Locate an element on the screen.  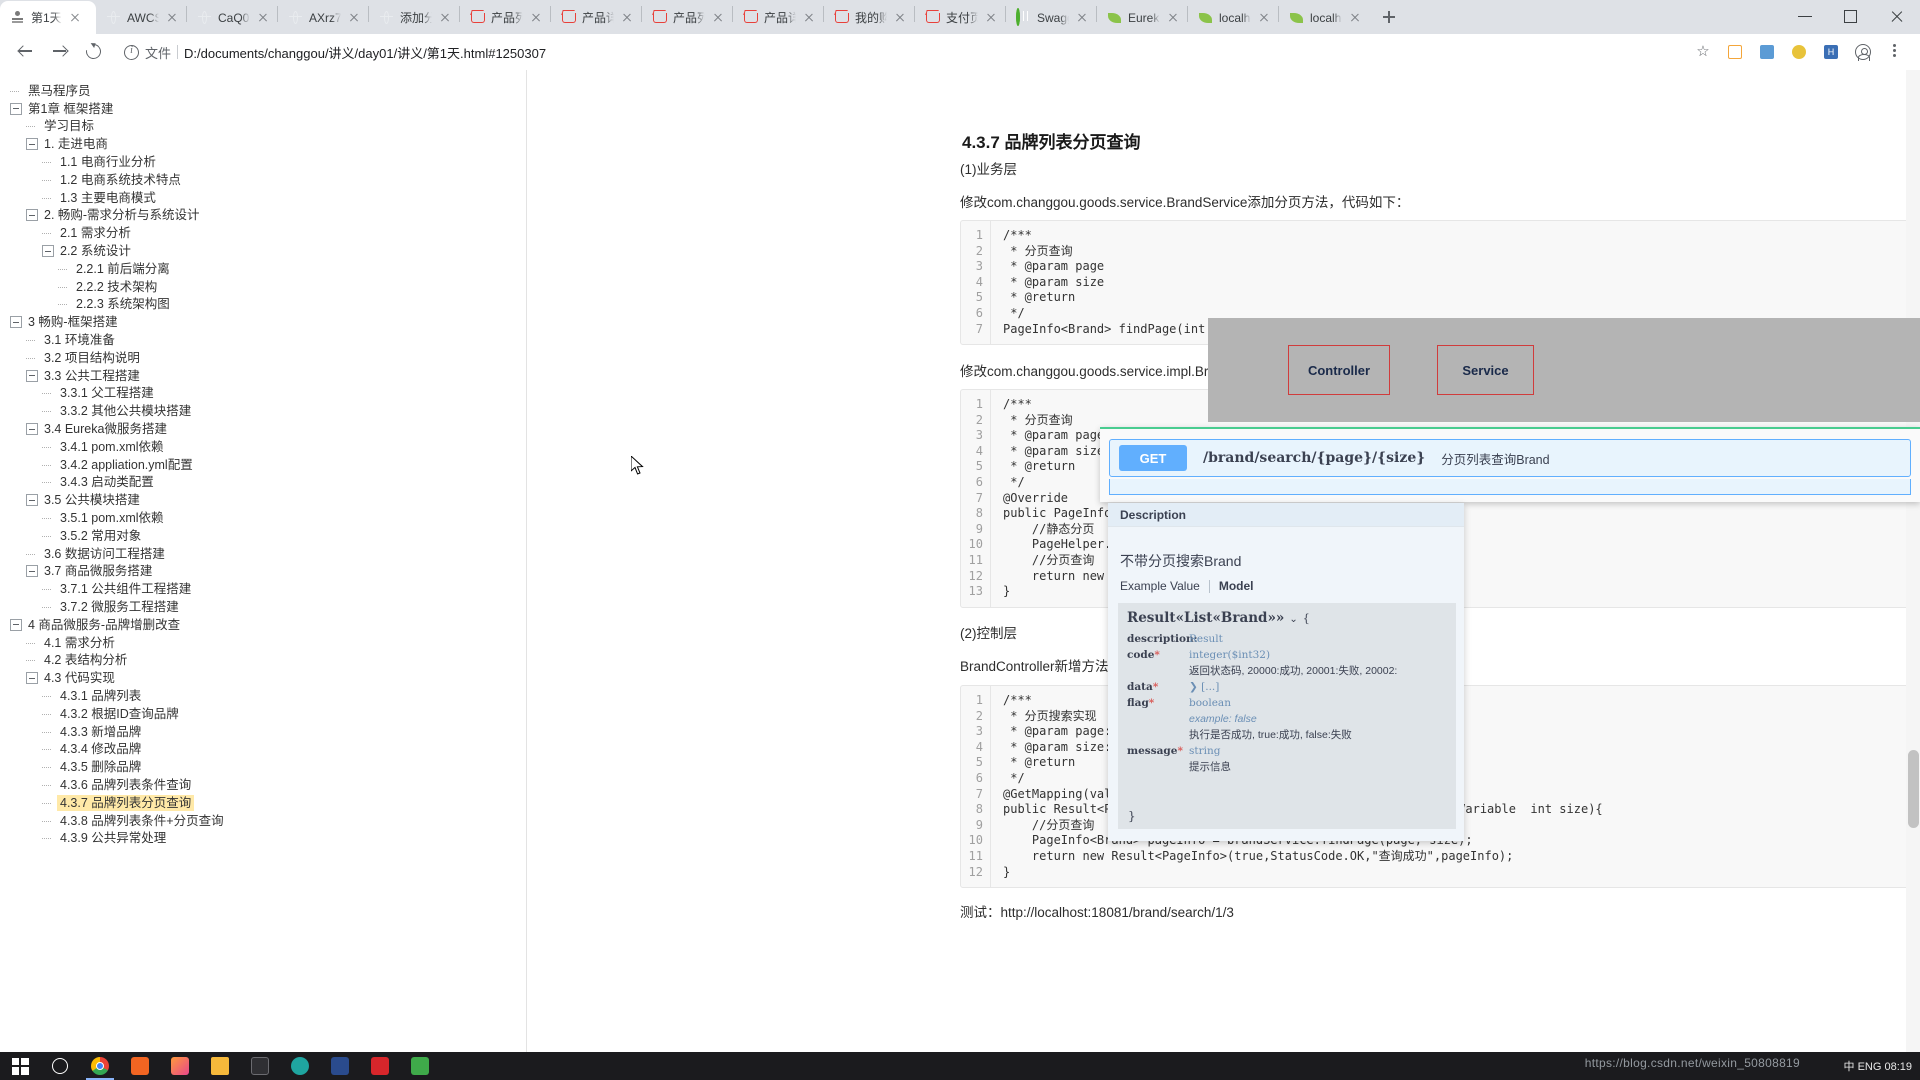
tree-item-14: 3.1 环境准备 is located at coordinates (268, 340).